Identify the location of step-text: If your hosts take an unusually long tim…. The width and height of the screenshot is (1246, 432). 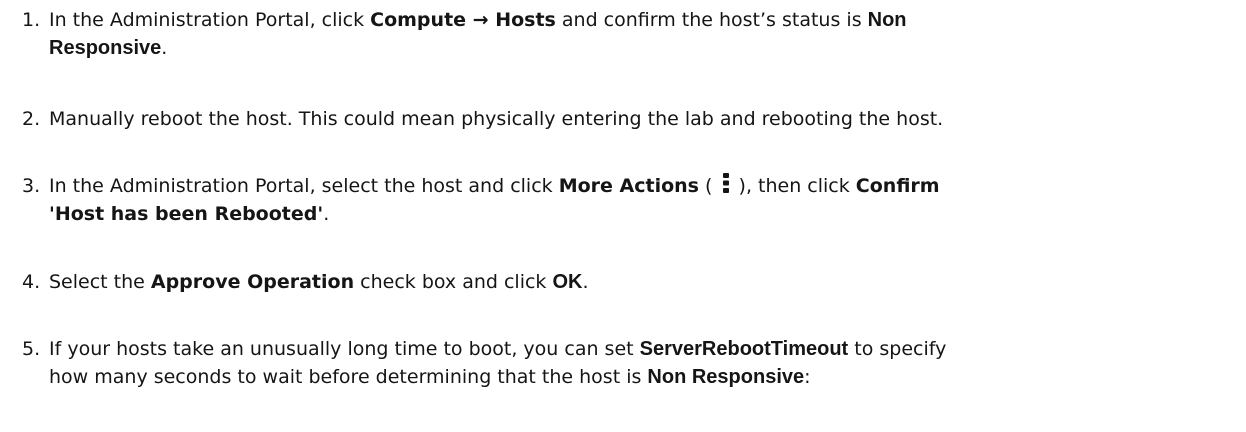
(344, 349).